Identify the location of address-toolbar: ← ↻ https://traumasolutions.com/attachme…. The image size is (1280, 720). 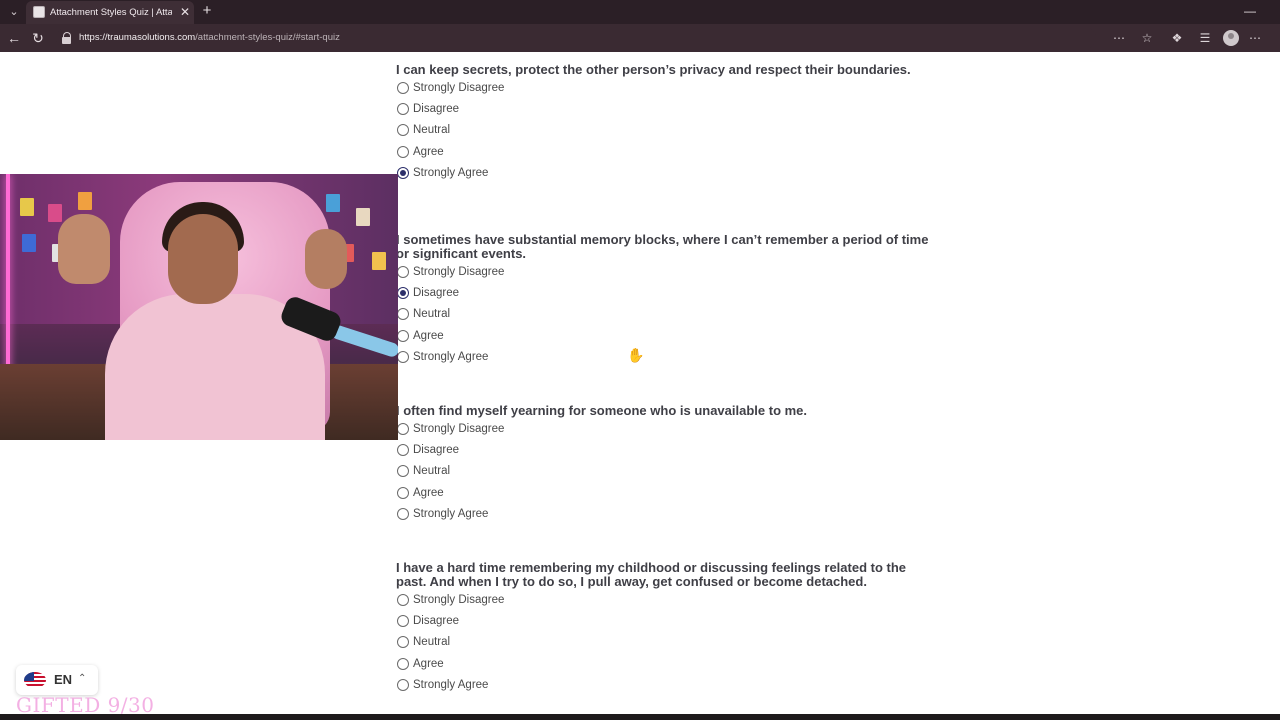
(640, 38).